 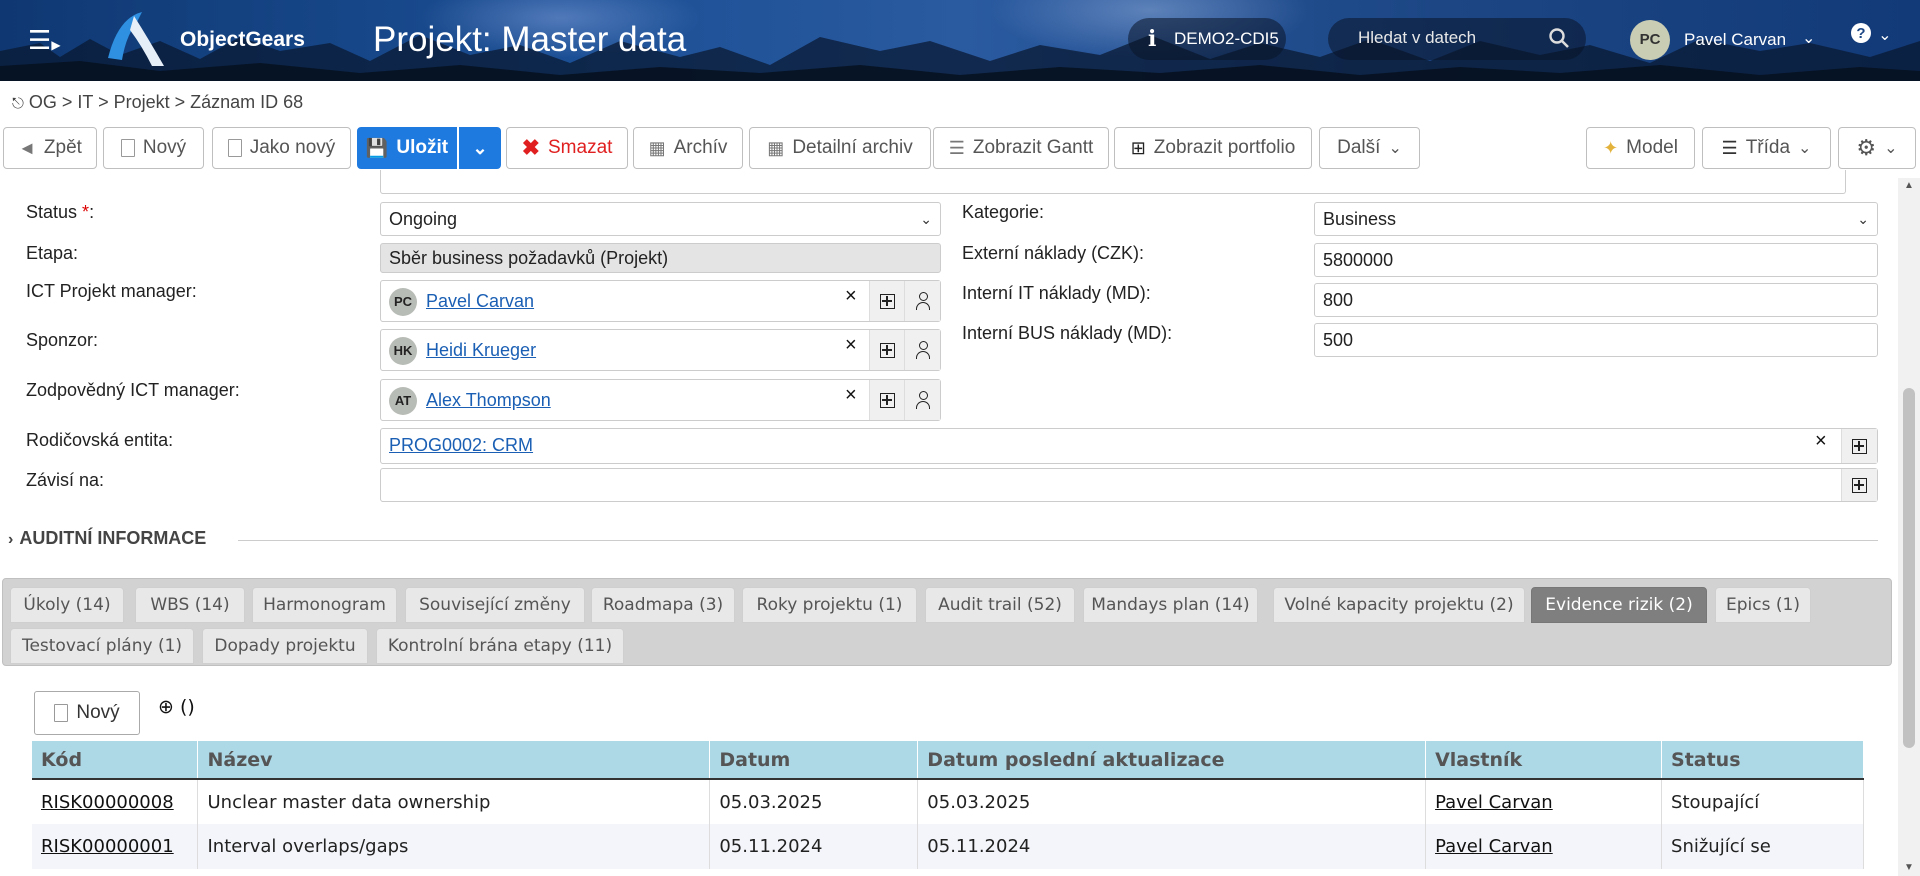 I want to click on model-label: Model, so click(x=1652, y=147).